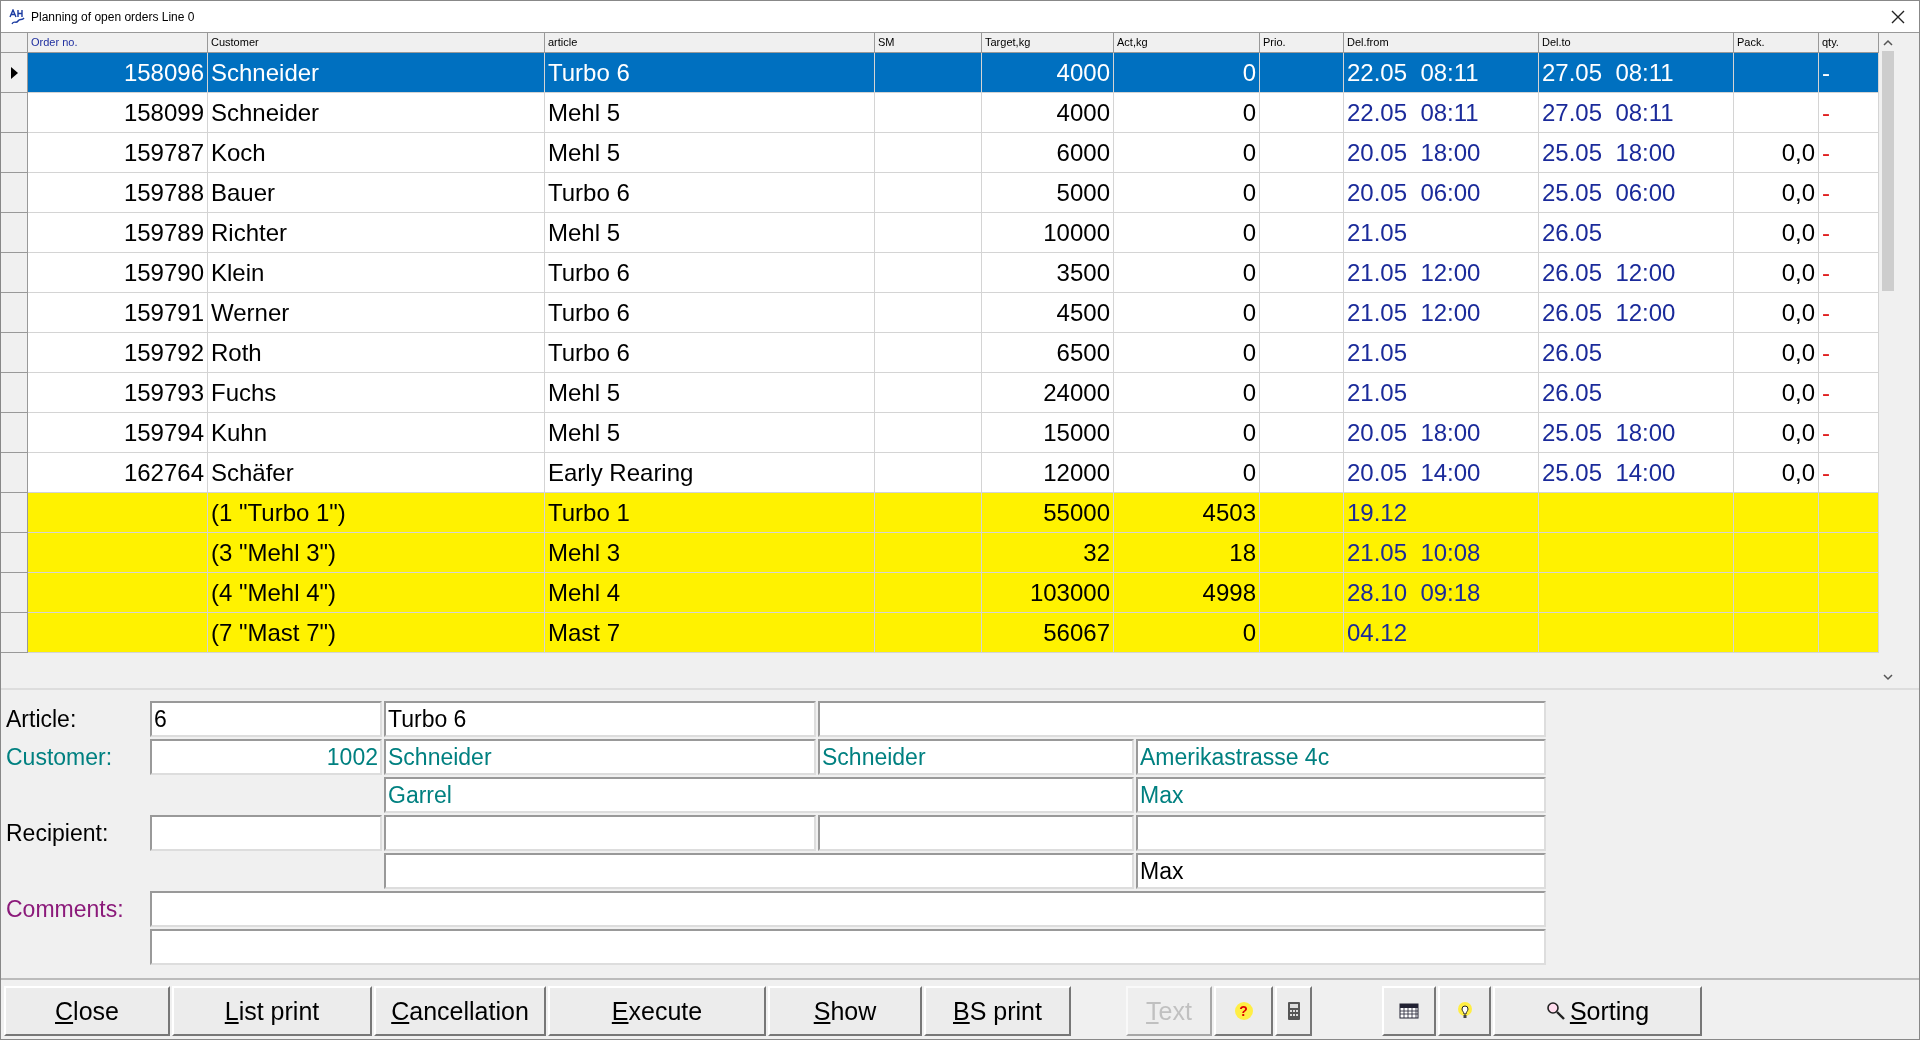 The image size is (1920, 1040). What do you see at coordinates (1636, 433) in the screenshot?
I see `table-cell: 25.05 18:00` at bounding box center [1636, 433].